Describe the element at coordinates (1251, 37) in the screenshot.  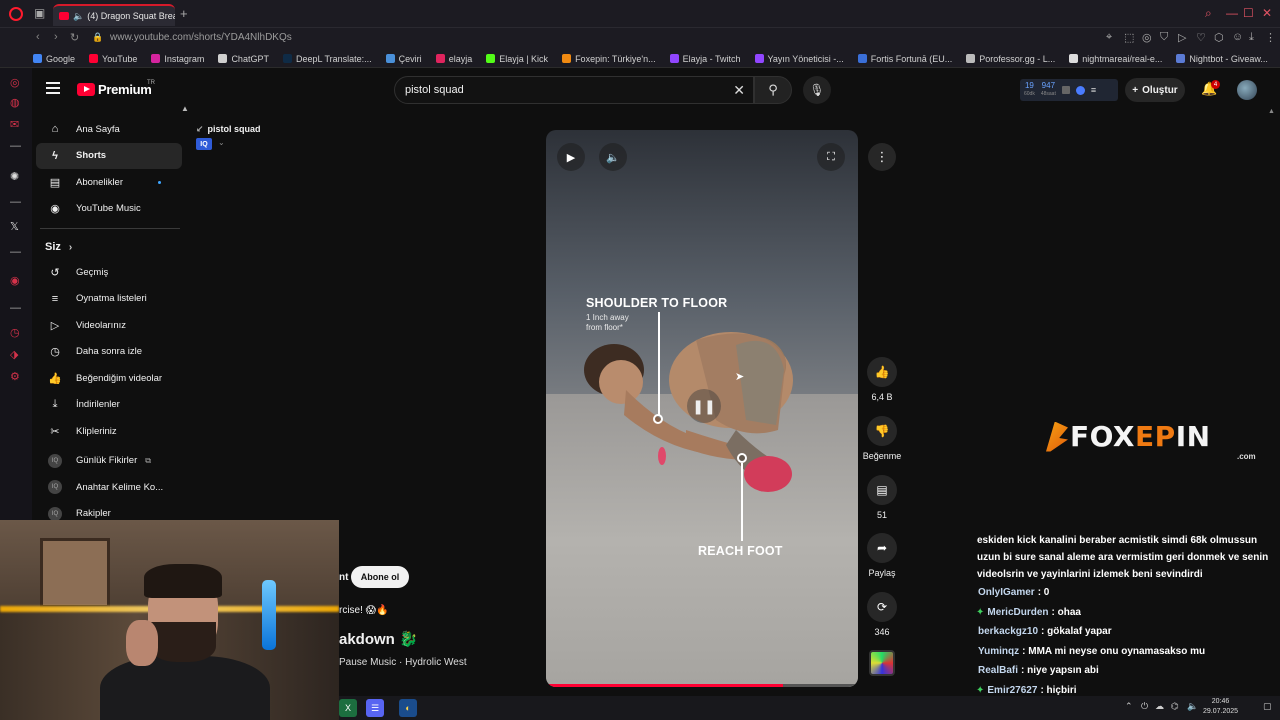
I see `download-icon: ⤓` at that location.